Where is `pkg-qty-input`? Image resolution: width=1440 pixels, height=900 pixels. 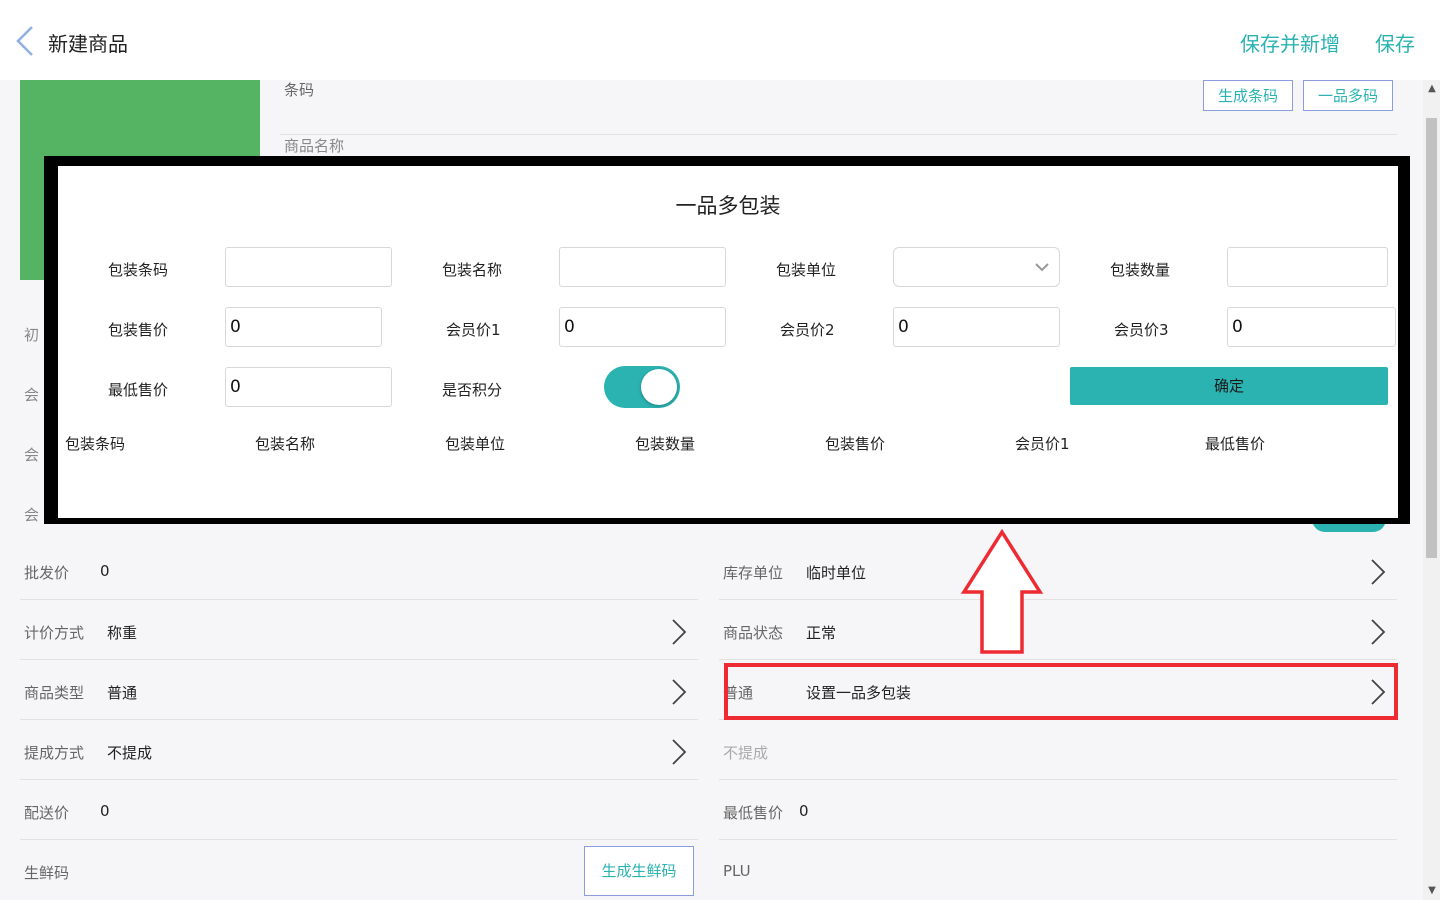
pkg-qty-input is located at coordinates (1307, 267).